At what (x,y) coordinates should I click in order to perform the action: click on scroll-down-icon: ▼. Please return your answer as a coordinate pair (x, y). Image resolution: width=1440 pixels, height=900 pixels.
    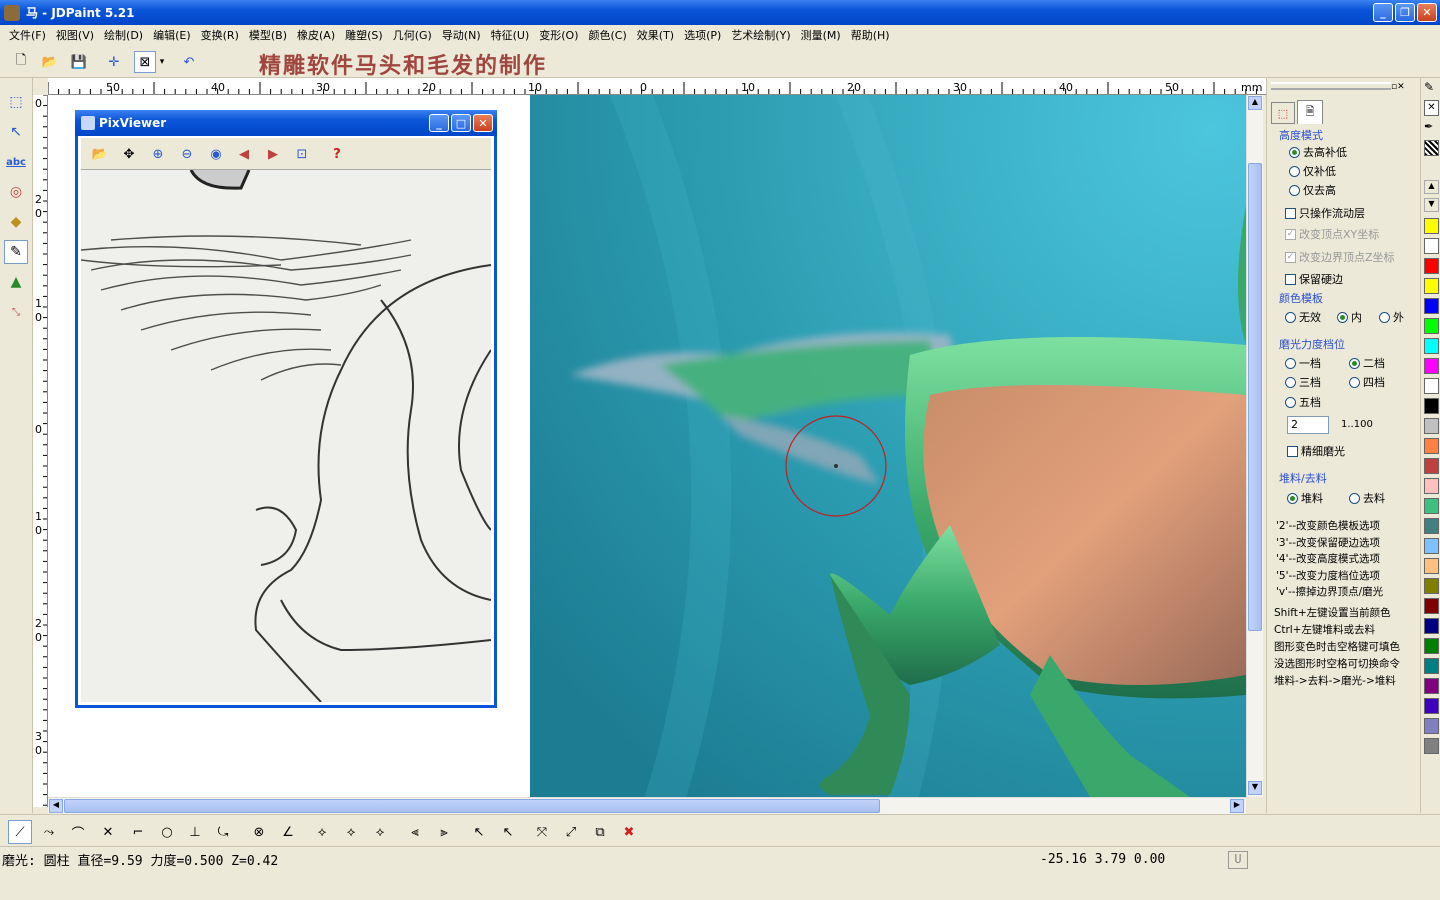
    Looking at the image, I should click on (1255, 788).